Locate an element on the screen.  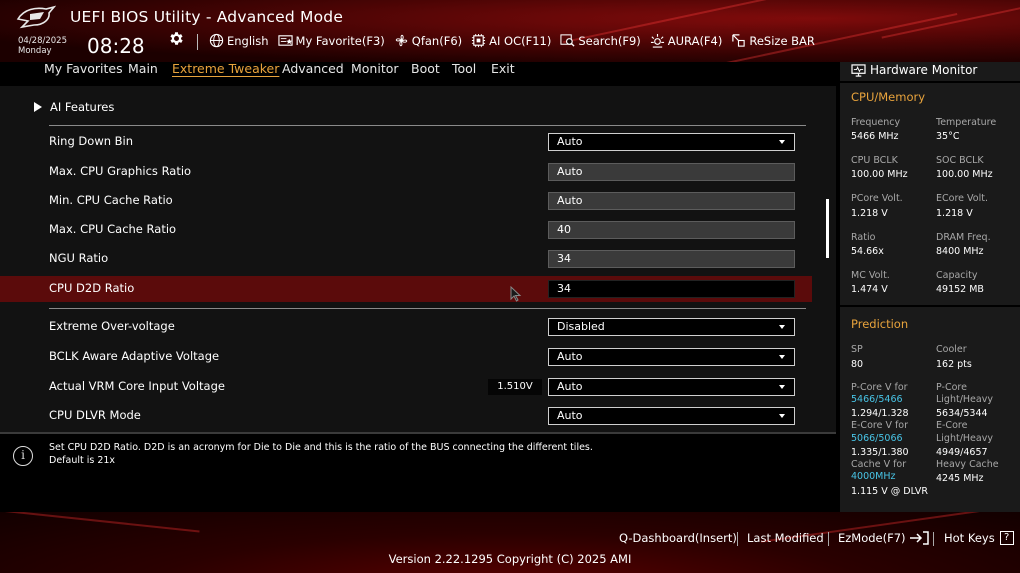
setting-label: Ring Down Bin is located at coordinates (91, 141).